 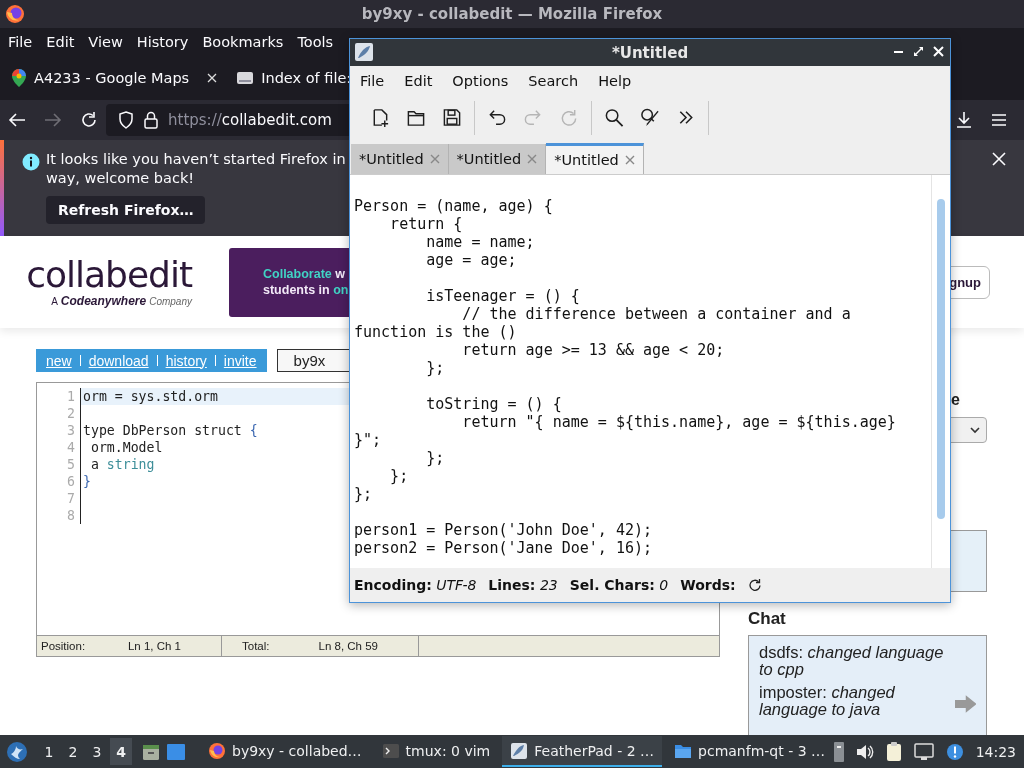 I want to click on window-title: *Untitled, so click(x=650, y=52).